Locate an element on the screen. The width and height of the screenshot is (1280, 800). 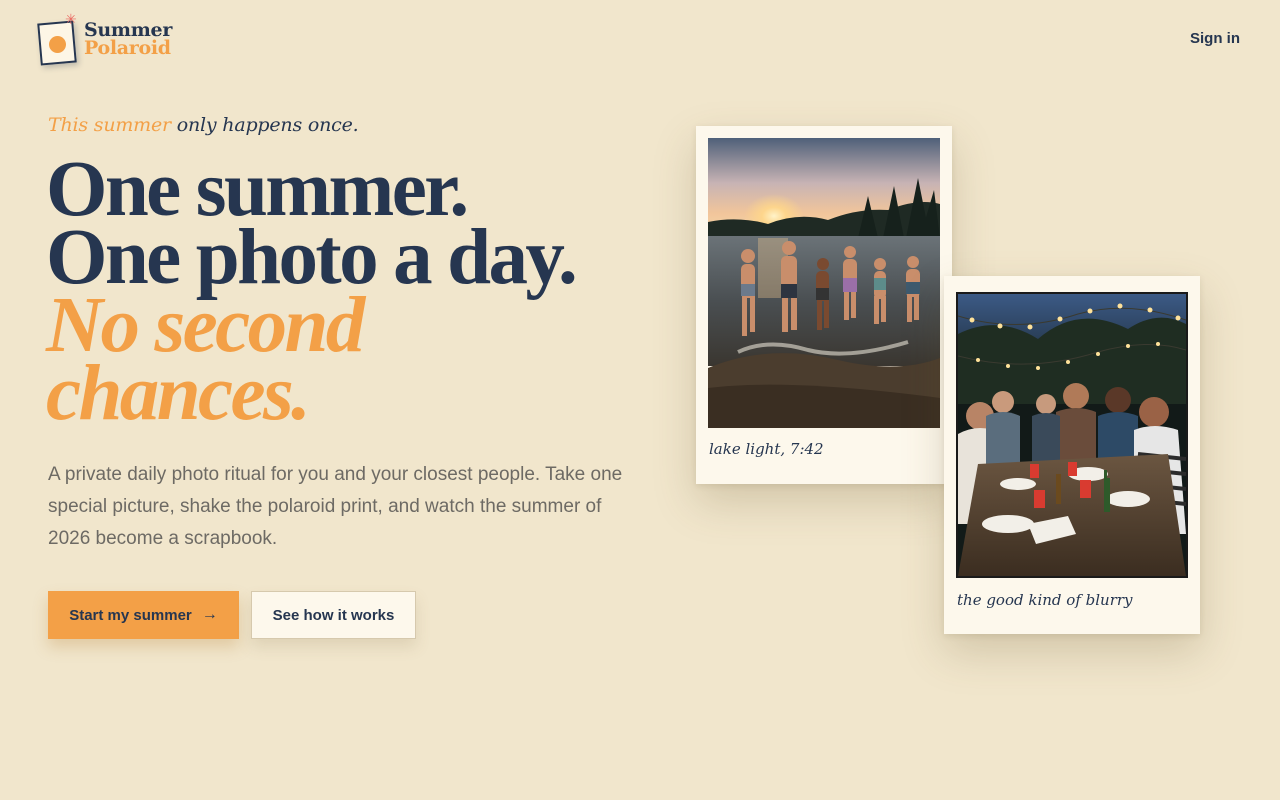
start-my-summer-label: Start my summer is located at coordinates (130, 615).